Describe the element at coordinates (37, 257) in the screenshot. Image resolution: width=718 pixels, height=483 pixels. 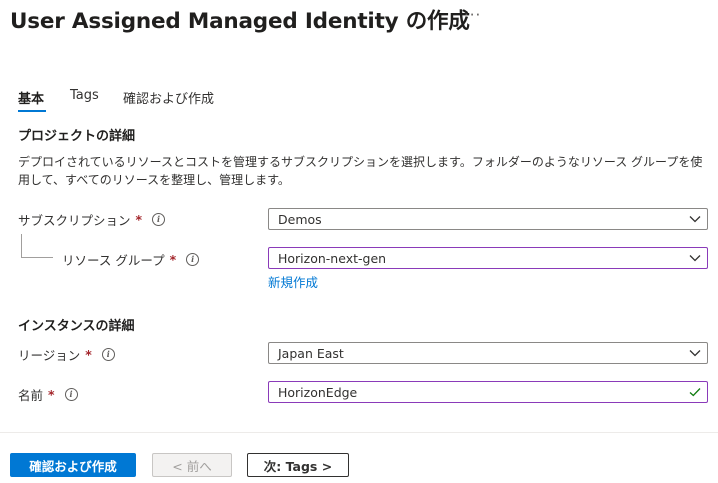
I see `tree-connector-horizontal` at that location.